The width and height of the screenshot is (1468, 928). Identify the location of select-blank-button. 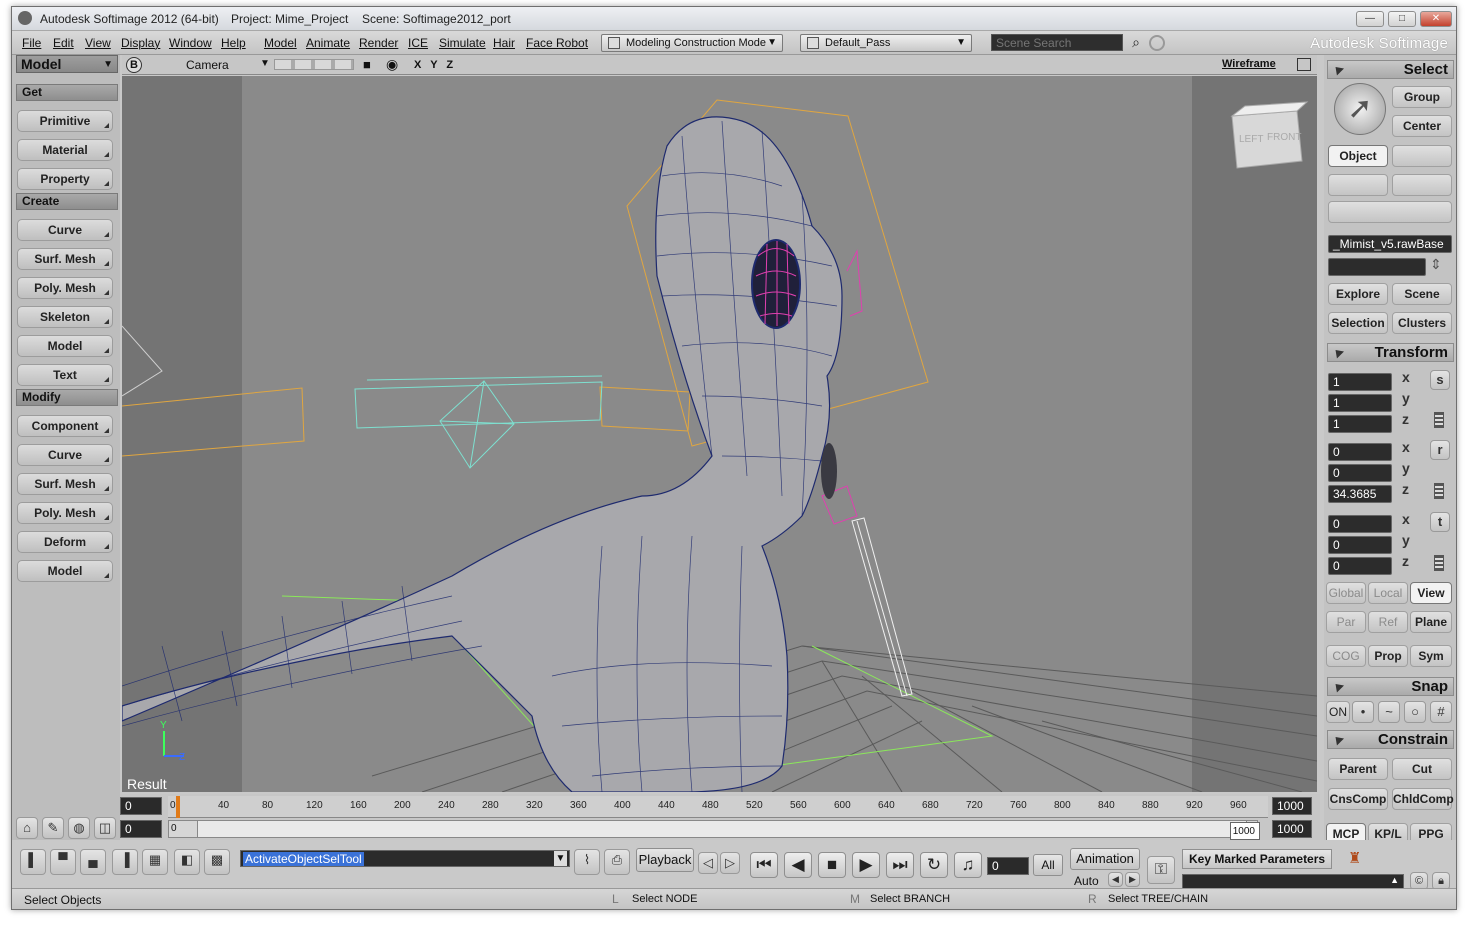
(1422, 156).